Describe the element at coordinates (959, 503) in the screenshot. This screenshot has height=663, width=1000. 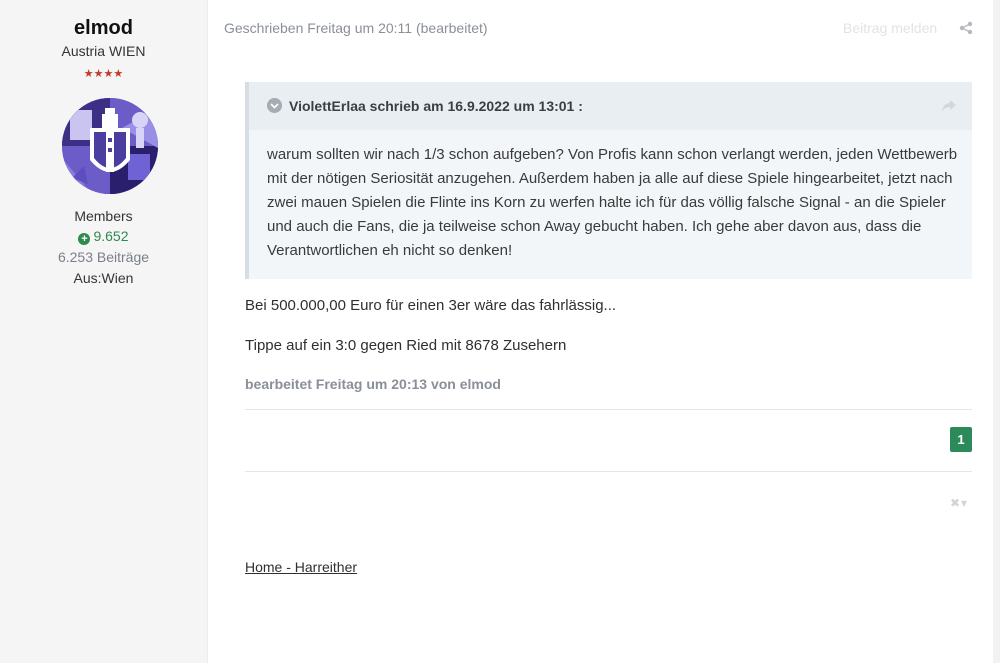
I see `close-dropdown-icon: ✖▾` at that location.